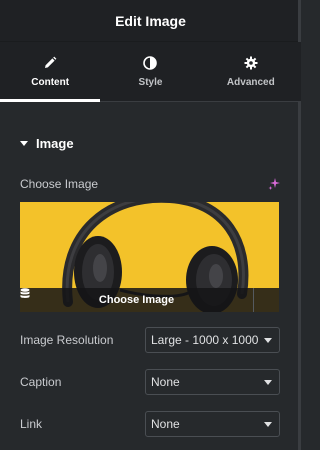 The height and width of the screenshot is (450, 320). Describe the element at coordinates (67, 340) in the screenshot. I see `resolution-label: Image Resolution` at that location.